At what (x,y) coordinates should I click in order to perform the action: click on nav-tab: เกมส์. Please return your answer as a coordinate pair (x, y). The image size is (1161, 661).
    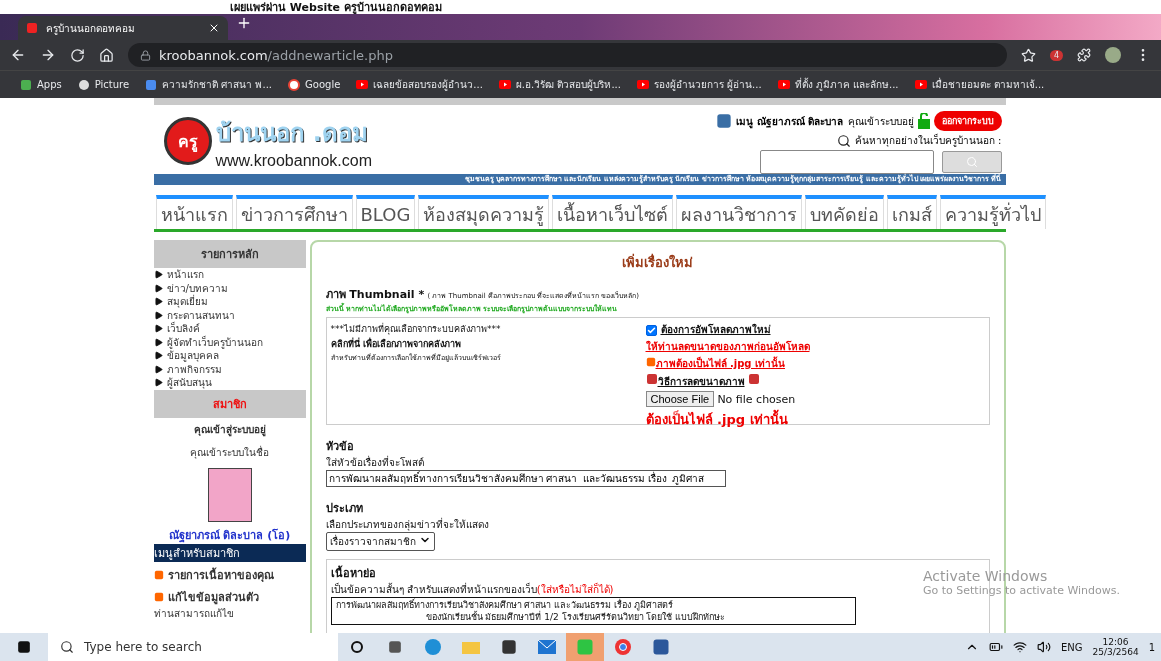
    Looking at the image, I should click on (912, 212).